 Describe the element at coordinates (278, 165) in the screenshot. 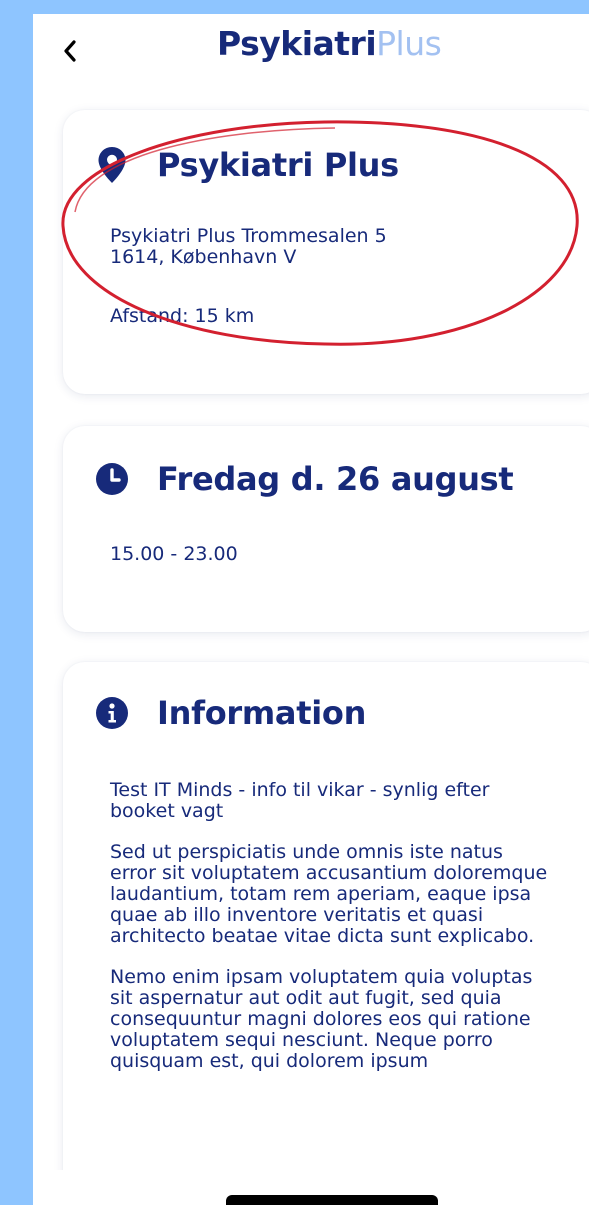

I see `location-title: Psykiatri Plus` at that location.